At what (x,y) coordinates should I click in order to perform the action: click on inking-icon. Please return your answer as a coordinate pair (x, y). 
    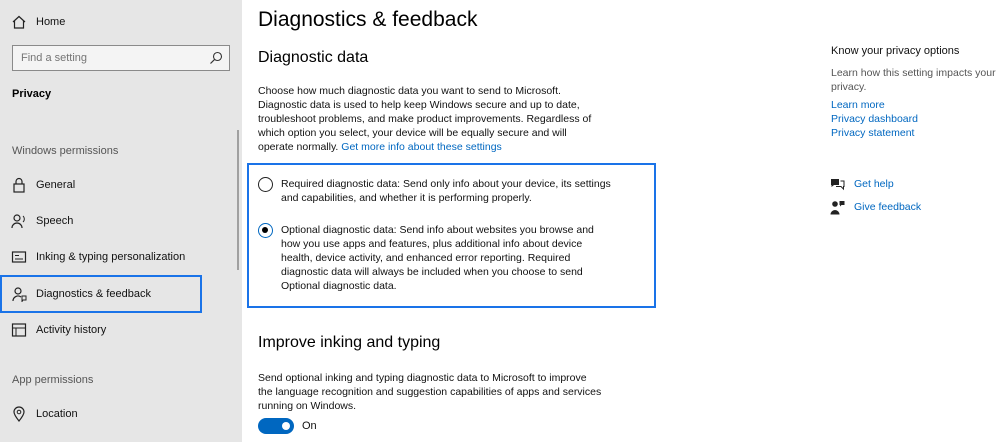
    Looking at the image, I should click on (19, 257).